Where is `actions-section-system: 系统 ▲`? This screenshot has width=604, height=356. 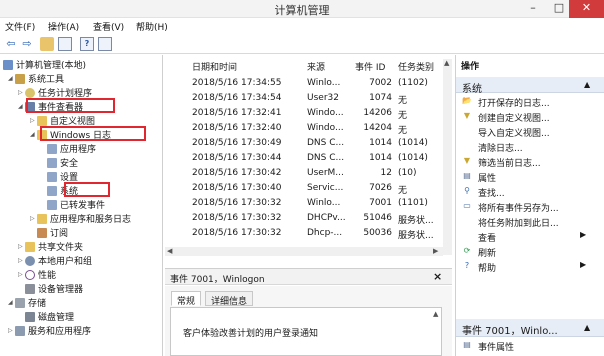 actions-section-system: 系统 ▲ is located at coordinates (530, 86).